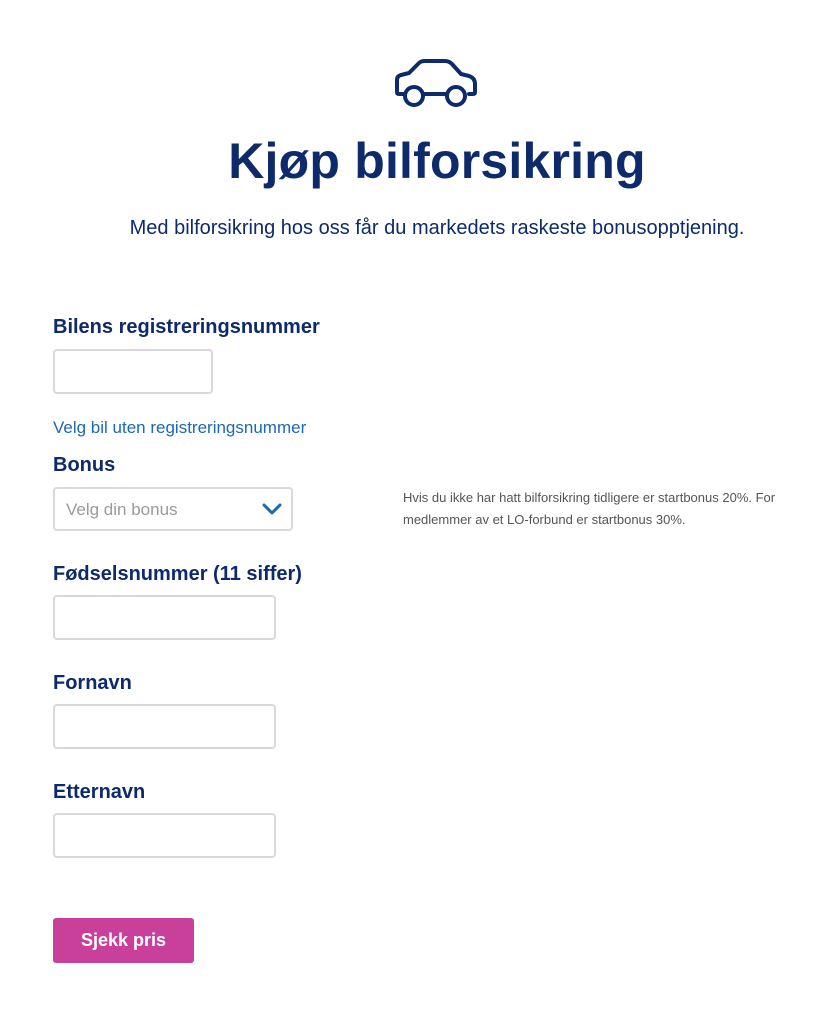 Image resolution: width=824 pixels, height=1011 pixels. I want to click on check-price-button: Sjekk pris, so click(123, 940).